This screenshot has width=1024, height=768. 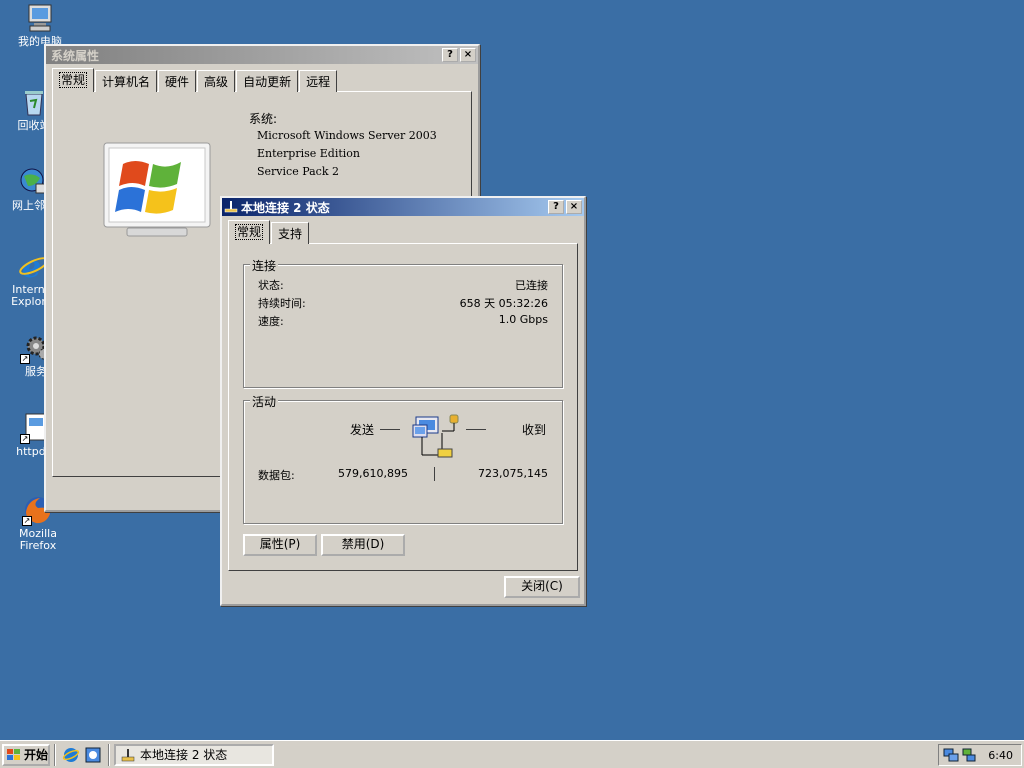 I want to click on close-dialog-button: 关闭(C), so click(x=542, y=587).